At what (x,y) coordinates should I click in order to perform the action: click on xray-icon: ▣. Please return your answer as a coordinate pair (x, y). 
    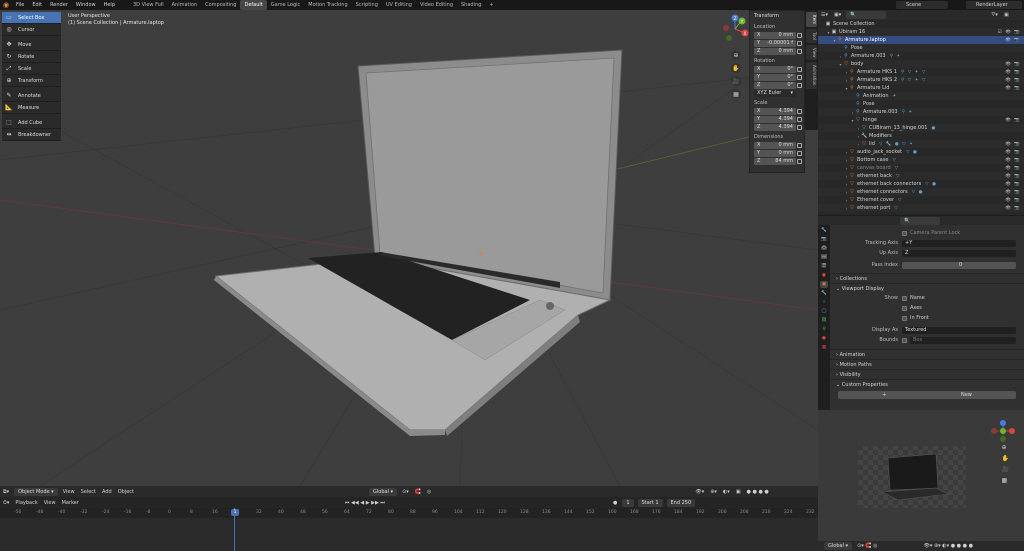
    Looking at the image, I should click on (738, 492).